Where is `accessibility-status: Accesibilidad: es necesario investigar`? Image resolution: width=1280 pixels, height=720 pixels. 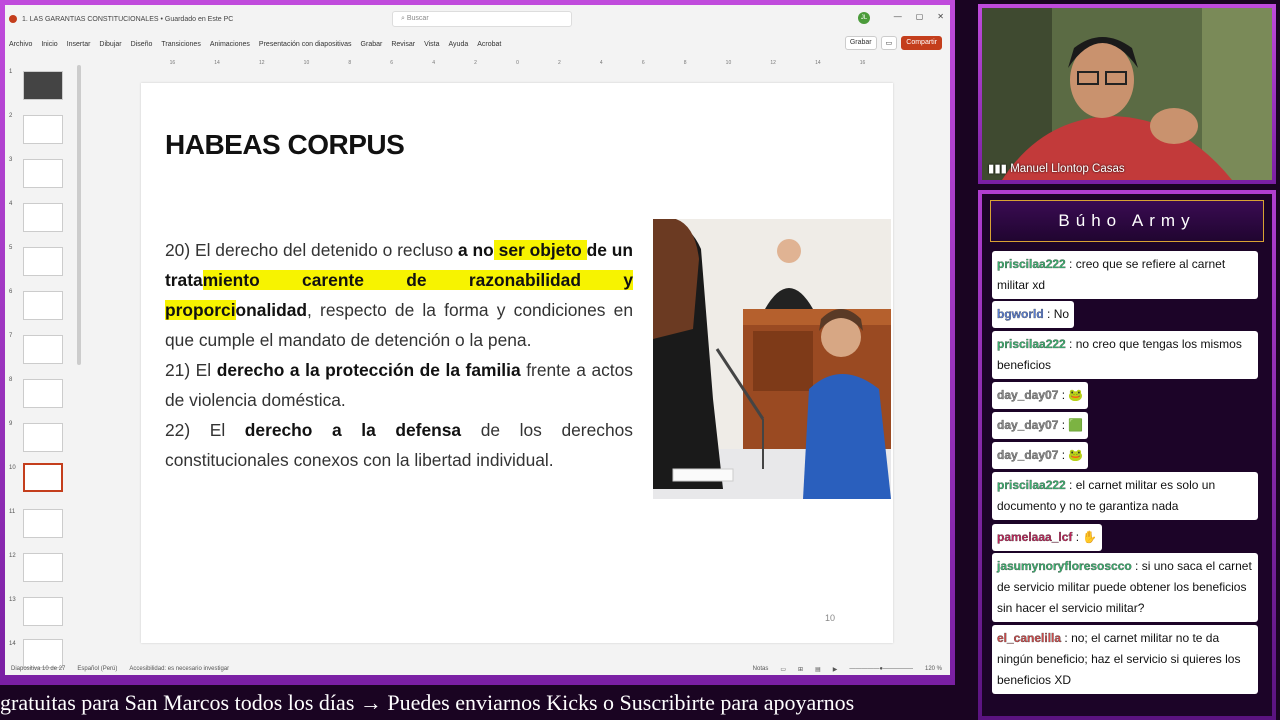
accessibility-status: Accesibilidad: es necesario investigar is located at coordinates (179, 669).